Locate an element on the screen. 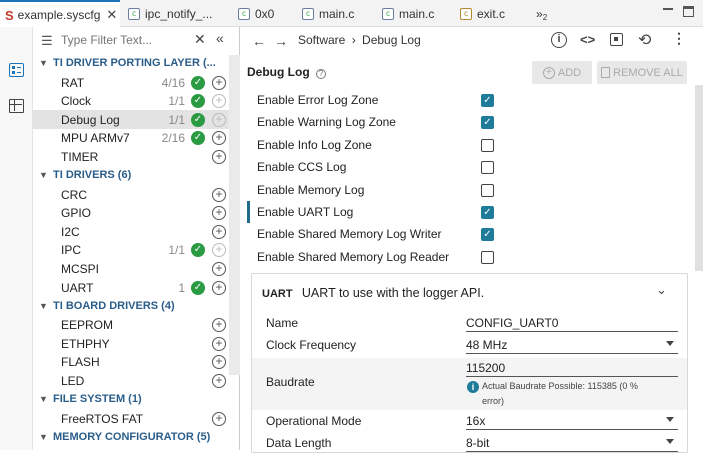 This screenshot has height=453, width=703. tab-0x0: c 0x0 is located at coordinates (268, 13).